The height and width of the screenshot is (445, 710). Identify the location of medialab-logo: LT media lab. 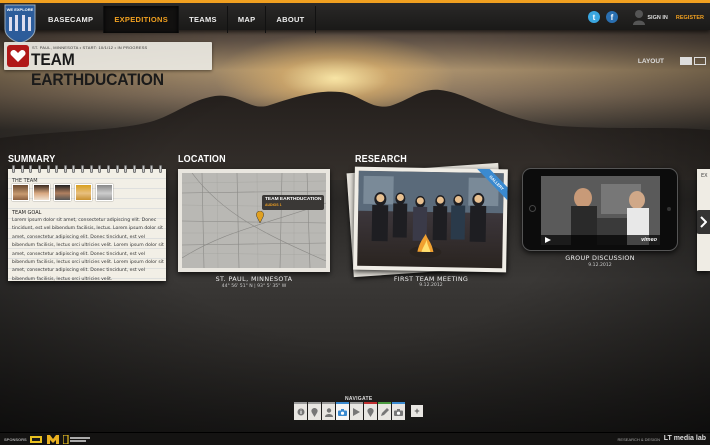
(685, 438).